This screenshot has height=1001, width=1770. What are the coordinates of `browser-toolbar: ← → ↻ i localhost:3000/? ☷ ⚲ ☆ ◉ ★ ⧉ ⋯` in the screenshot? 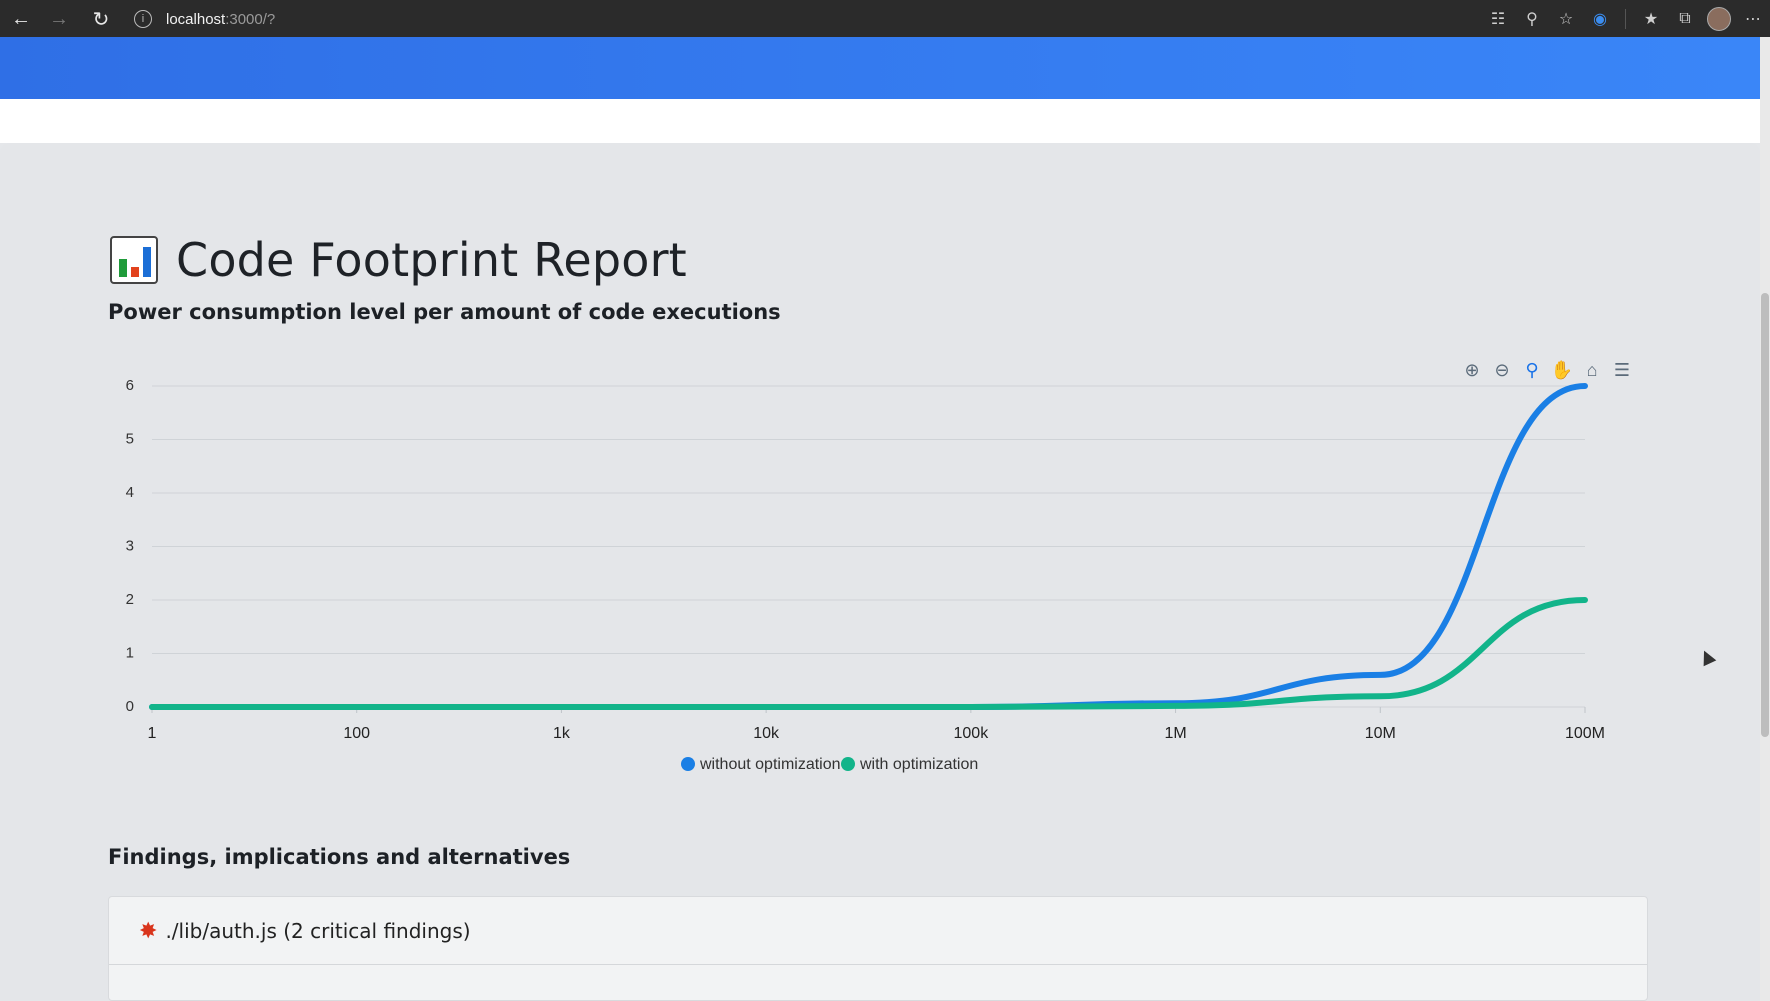 It's located at (885, 18).